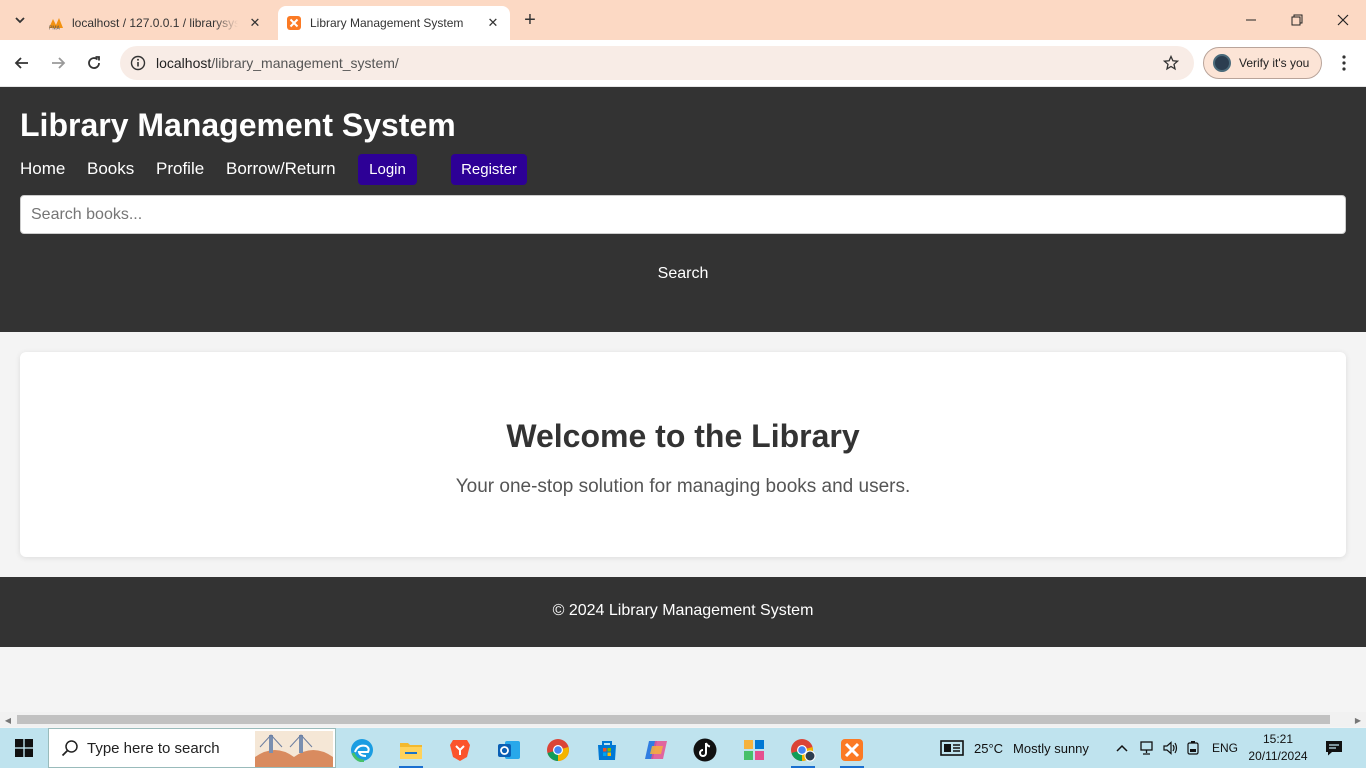 This screenshot has height=768, width=1366. Describe the element at coordinates (1193, 748) in the screenshot. I see `battery-icon` at that location.